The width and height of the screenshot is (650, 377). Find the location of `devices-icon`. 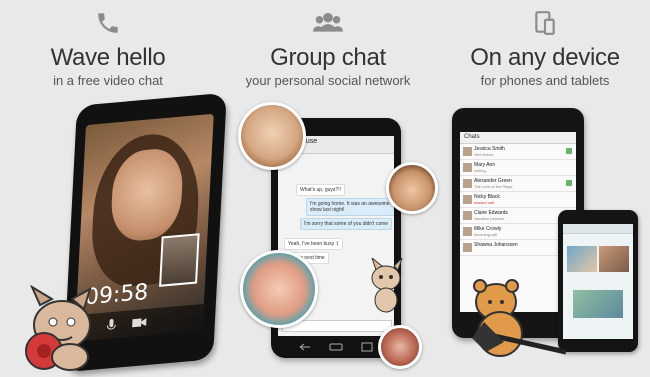

devices-icon is located at coordinates (545, 23).